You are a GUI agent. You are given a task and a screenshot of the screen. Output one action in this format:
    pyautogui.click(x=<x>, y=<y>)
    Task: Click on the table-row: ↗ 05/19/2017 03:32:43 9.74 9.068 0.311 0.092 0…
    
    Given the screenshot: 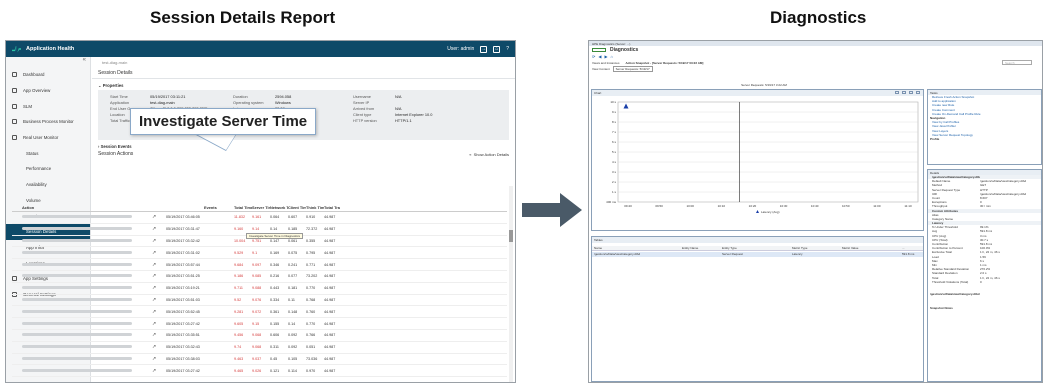 What is the action you would take?
    pyautogui.click(x=259, y=348)
    